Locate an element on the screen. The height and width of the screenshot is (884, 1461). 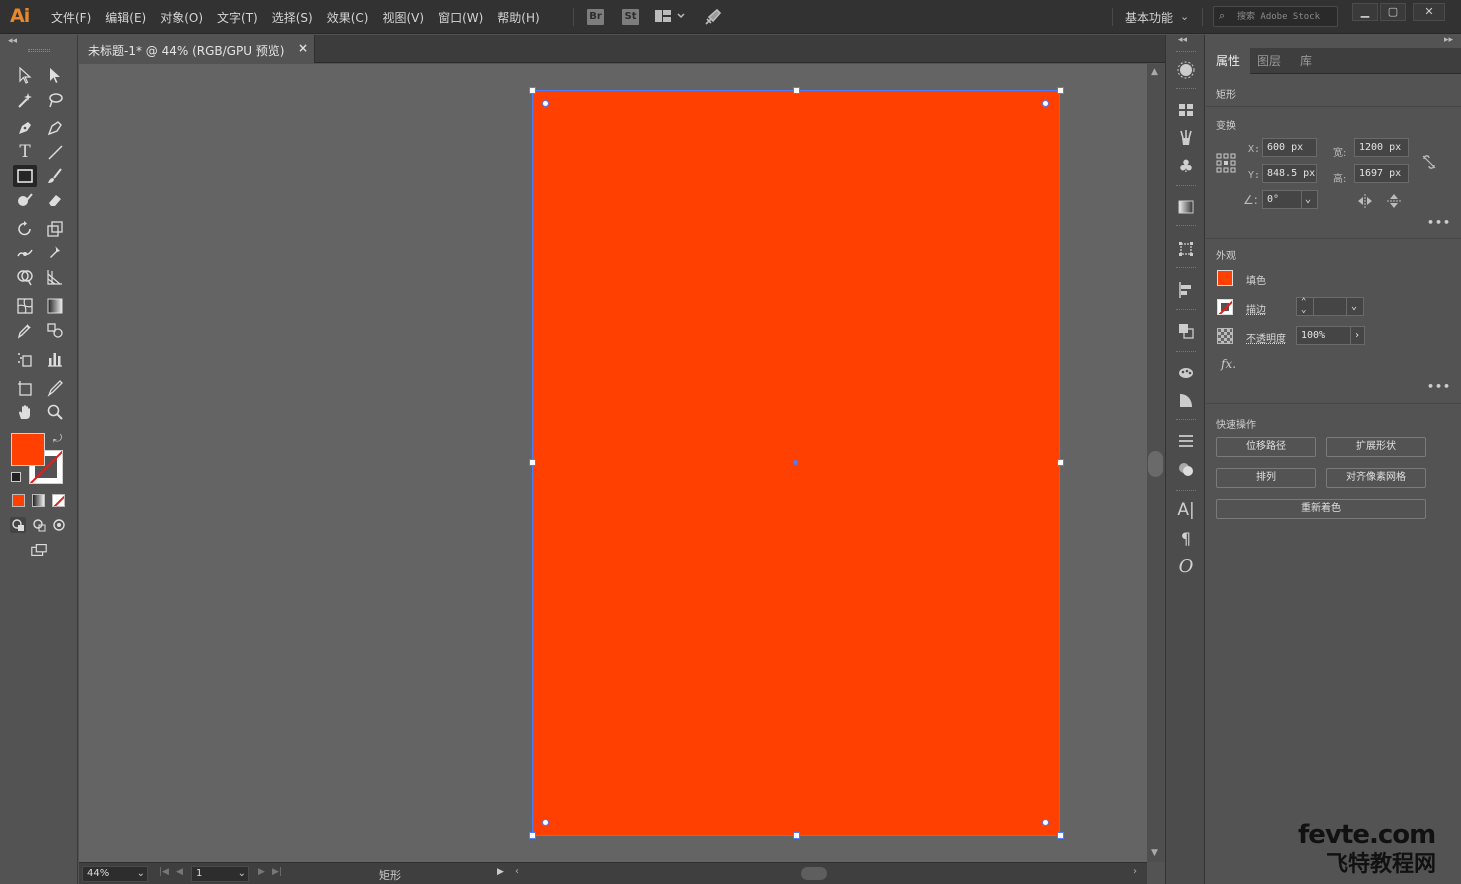
offset-path-button: 位移路径 is located at coordinates (1266, 447).